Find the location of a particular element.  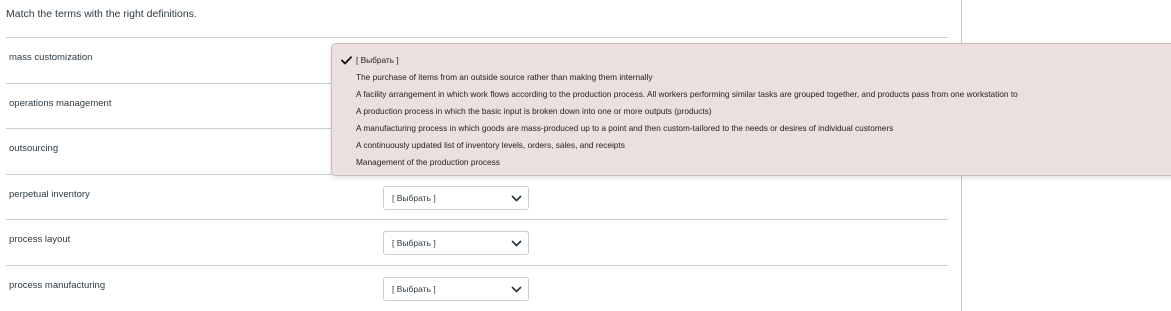

match-row-process-manufacturing: process manufacturing [ Выбрать ] is located at coordinates (477, 287).